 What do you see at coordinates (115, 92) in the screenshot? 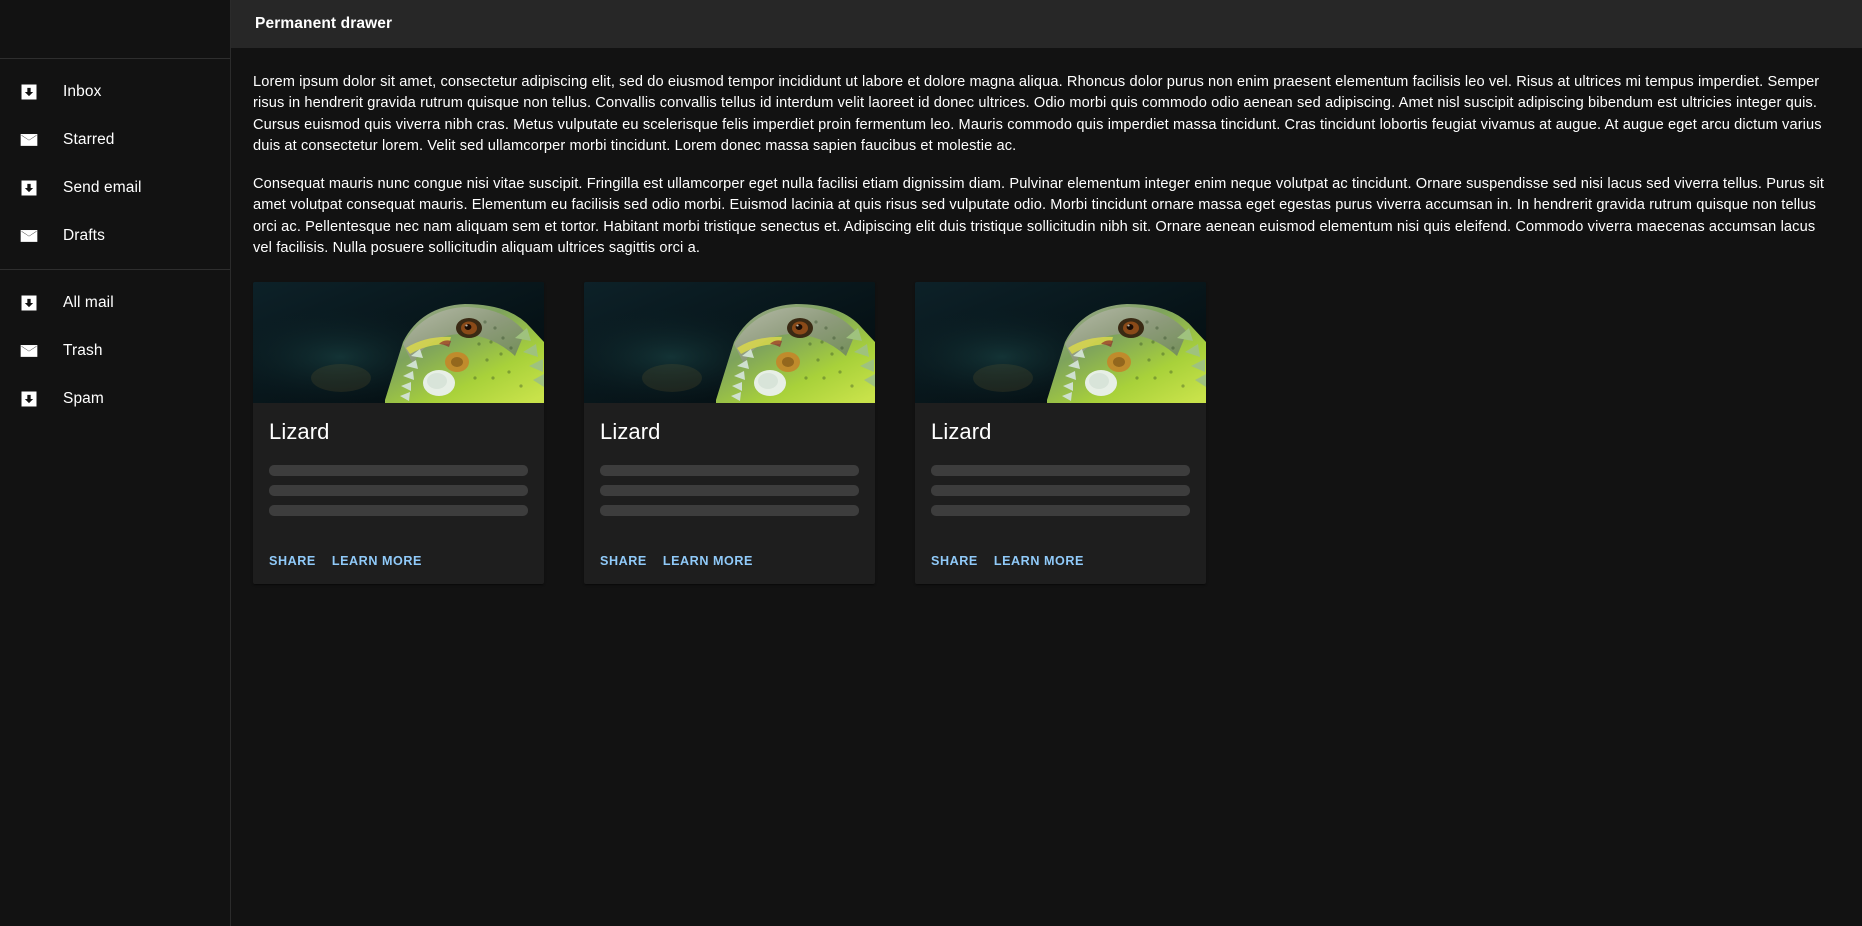
I see `sidebar-item-inbox: Inbox` at bounding box center [115, 92].